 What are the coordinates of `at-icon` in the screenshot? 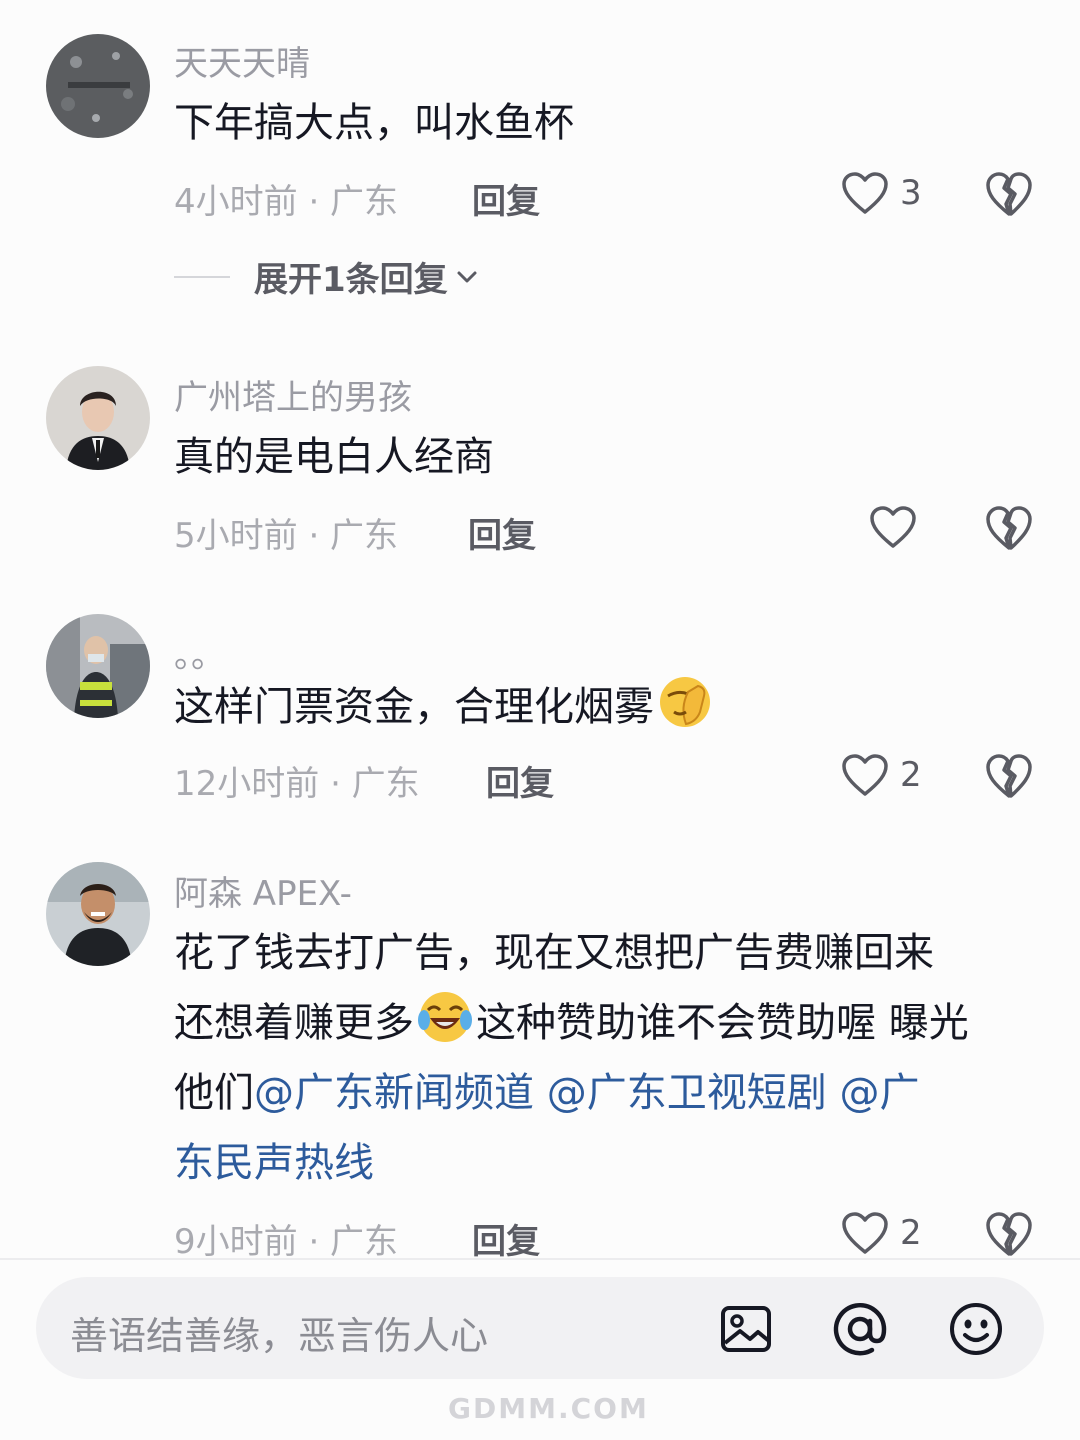 It's located at (860, 1329).